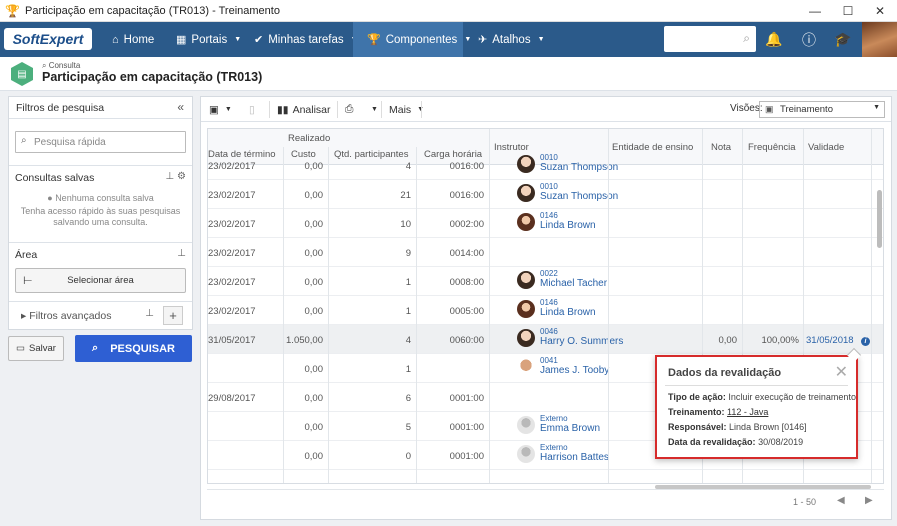 The width and height of the screenshot is (897, 526). I want to click on softexpert-logo: SoftExpert, so click(48, 39).